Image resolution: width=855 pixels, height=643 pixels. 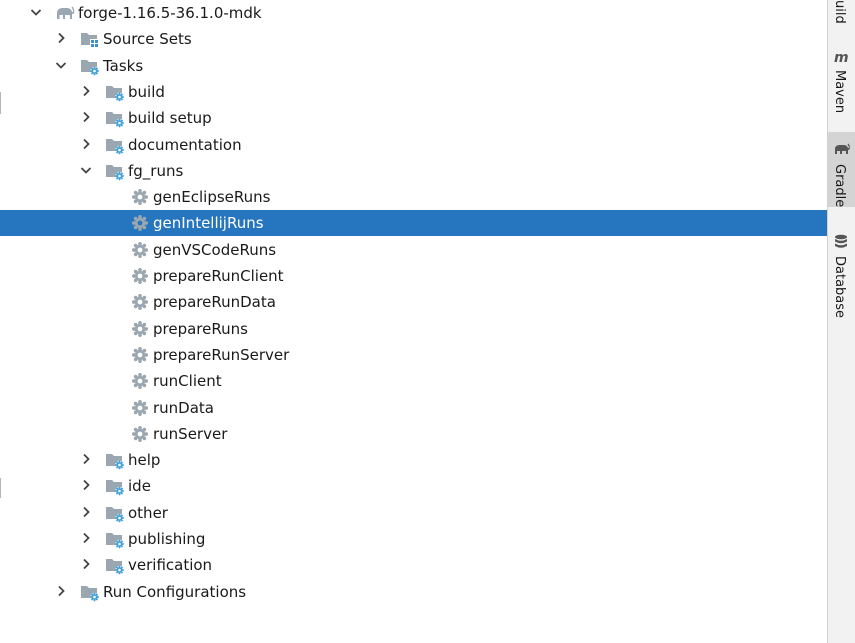 I want to click on tree-node-label: runServer, so click(x=190, y=434).